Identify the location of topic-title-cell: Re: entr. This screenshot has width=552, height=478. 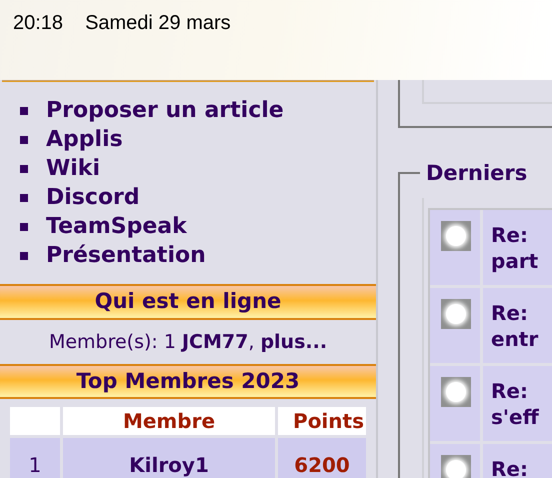
(517, 325).